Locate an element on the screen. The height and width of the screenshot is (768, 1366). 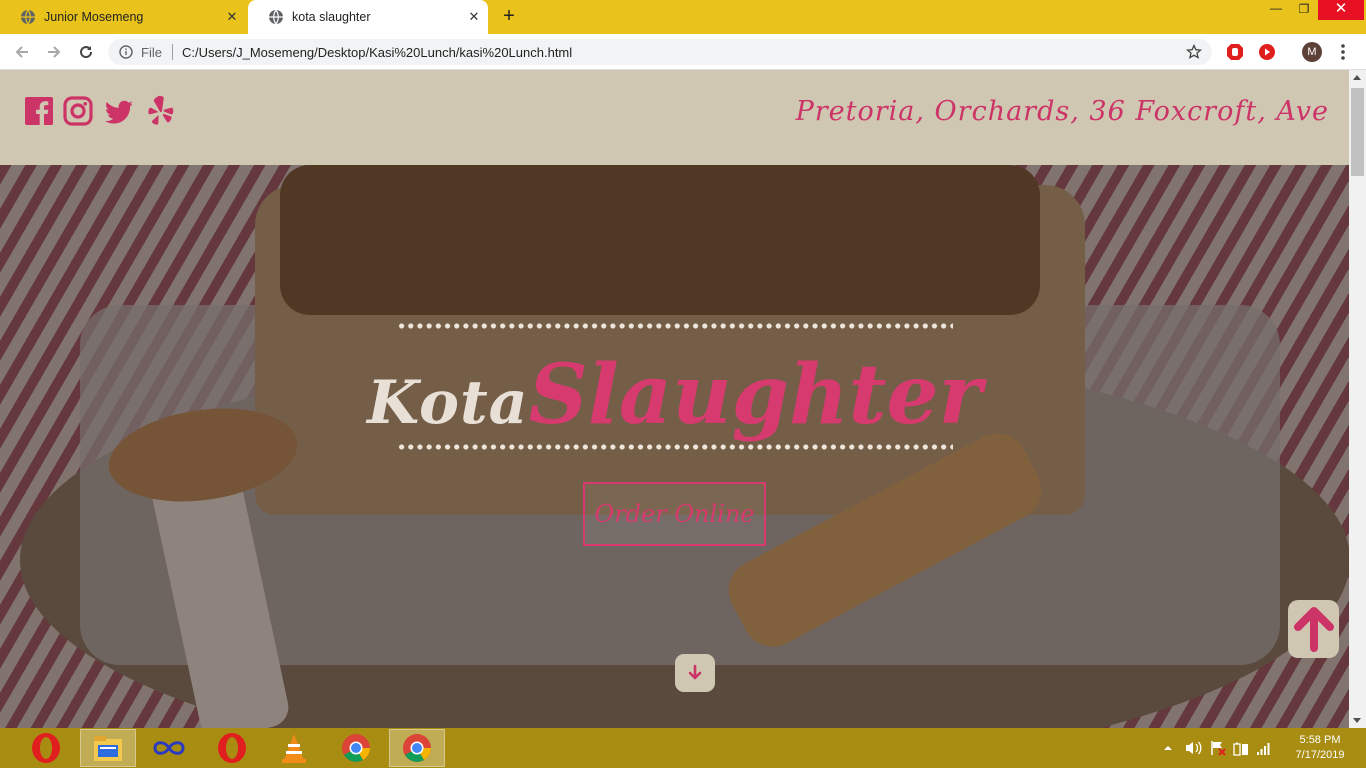
reload-button is located at coordinates (86, 52).